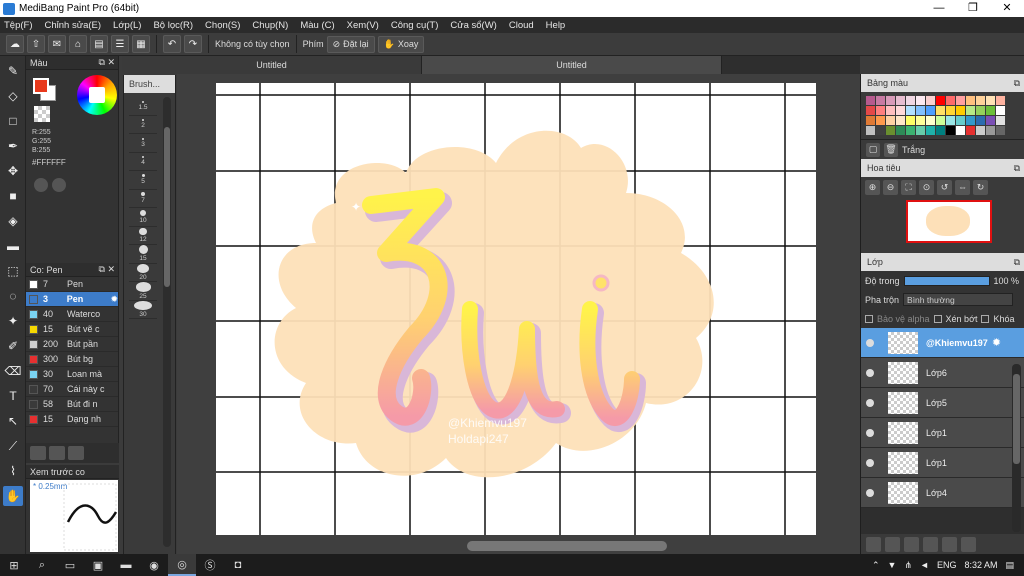 The image size is (1024, 576). What do you see at coordinates (946, 280) in the screenshot?
I see `opacity-slider` at bounding box center [946, 280].